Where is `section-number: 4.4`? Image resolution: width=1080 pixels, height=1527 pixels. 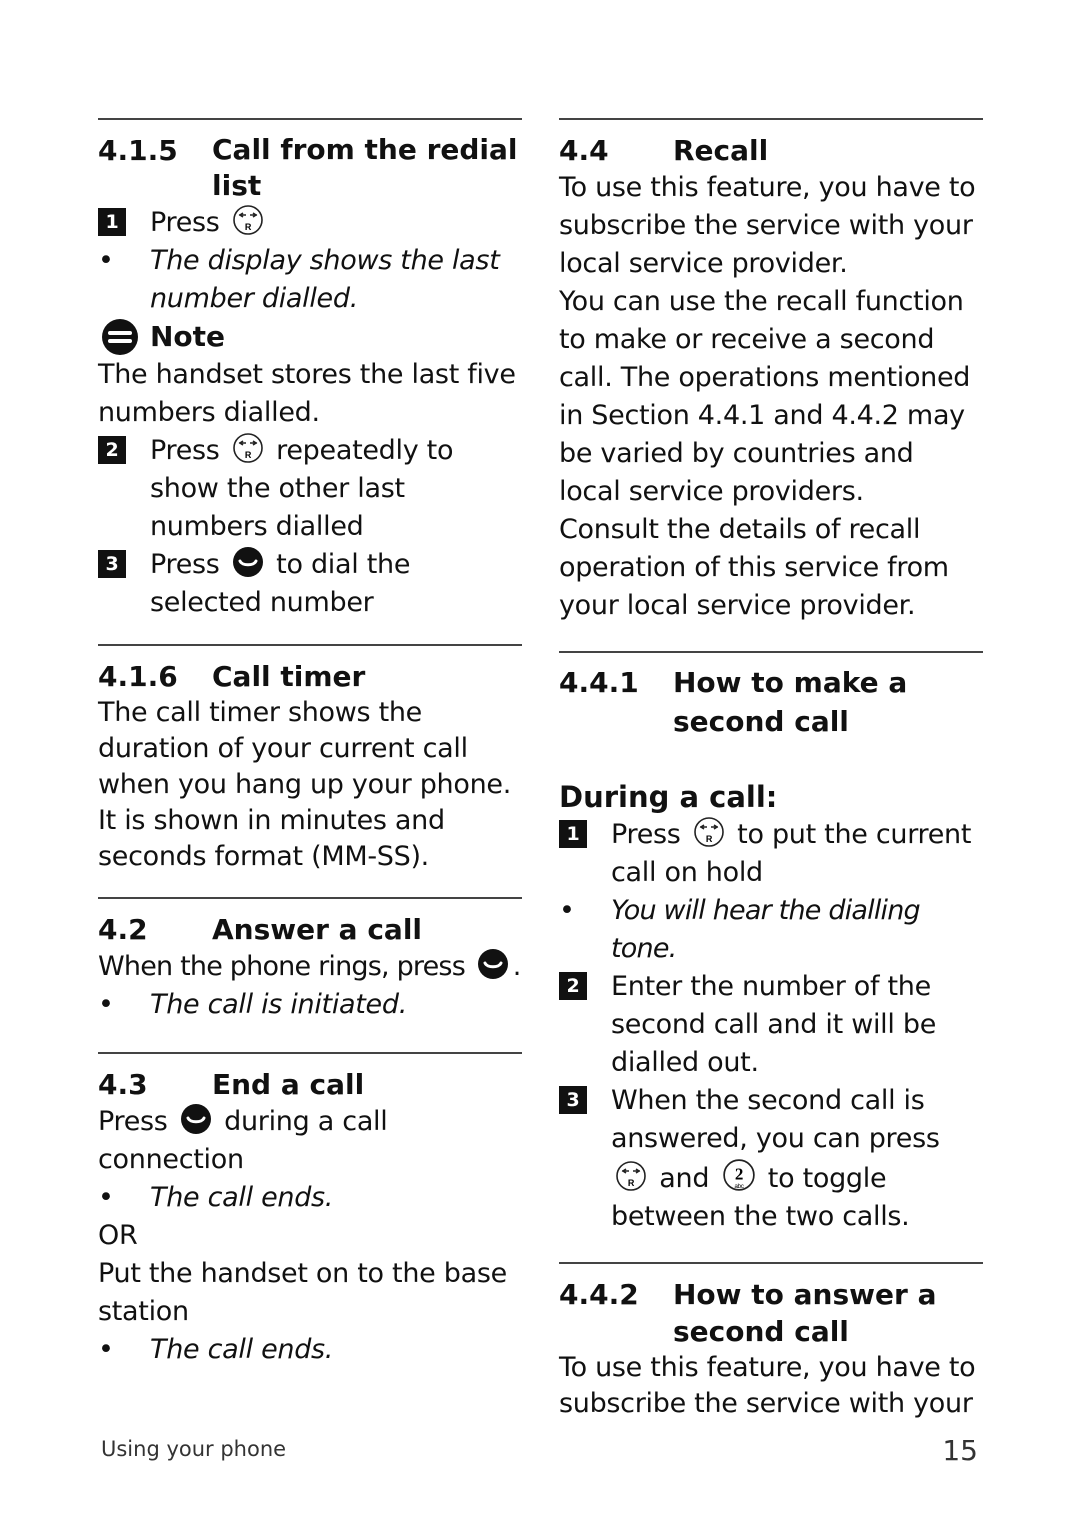 section-number: 4.4 is located at coordinates (584, 150).